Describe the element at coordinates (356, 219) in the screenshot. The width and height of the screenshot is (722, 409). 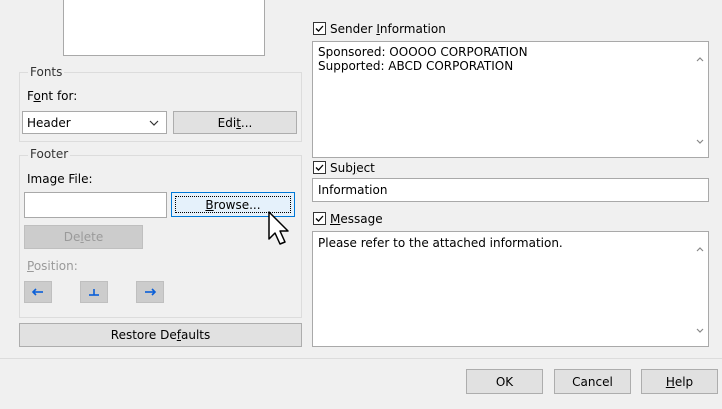
I see `message-label: Message` at that location.